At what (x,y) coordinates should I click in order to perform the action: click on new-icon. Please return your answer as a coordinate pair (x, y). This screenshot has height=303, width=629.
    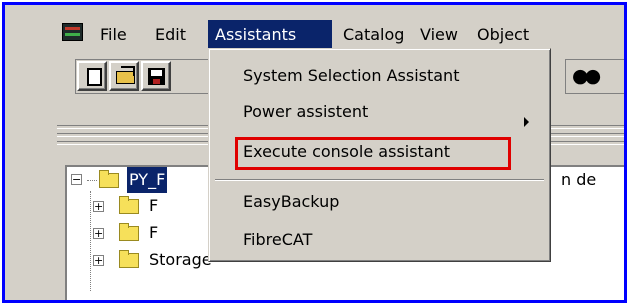
    Looking at the image, I should click on (94, 77).